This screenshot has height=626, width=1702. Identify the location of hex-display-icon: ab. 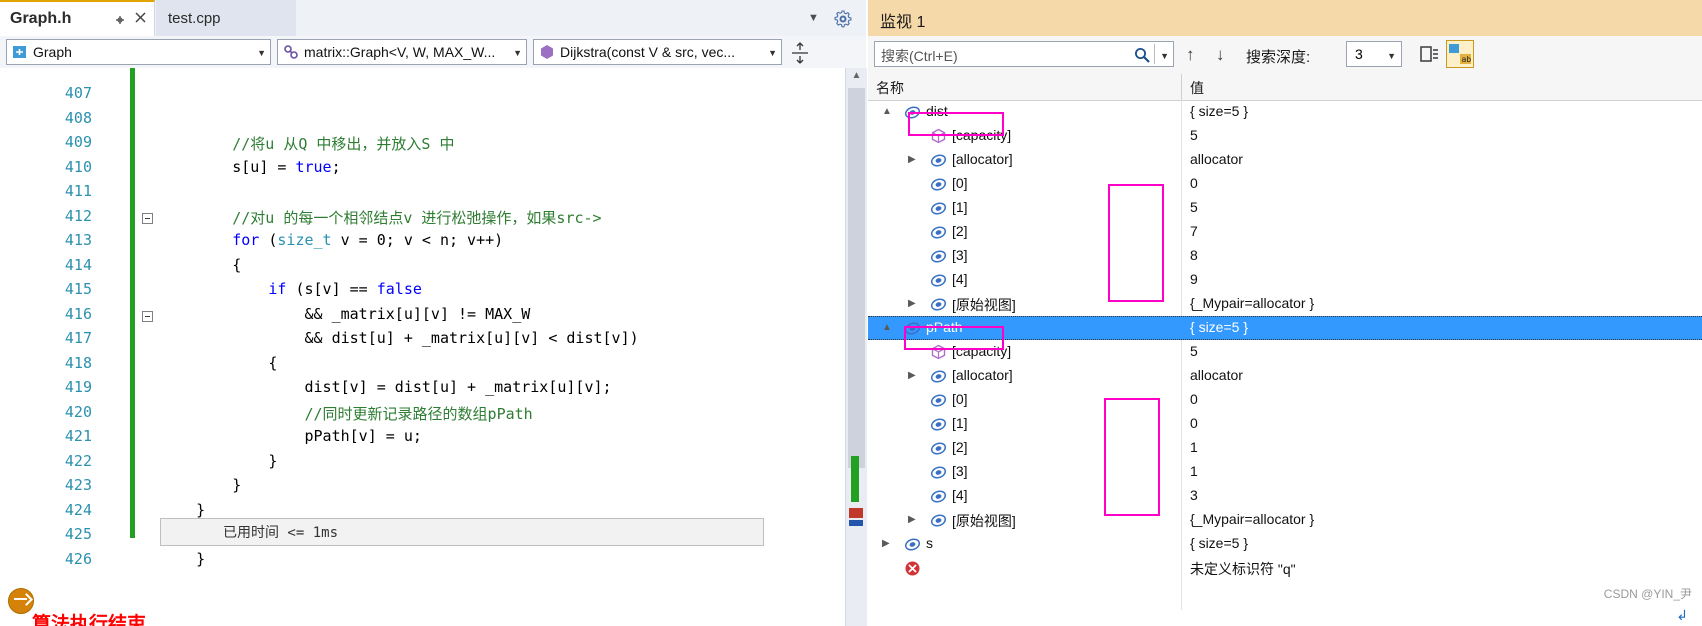
(1460, 54).